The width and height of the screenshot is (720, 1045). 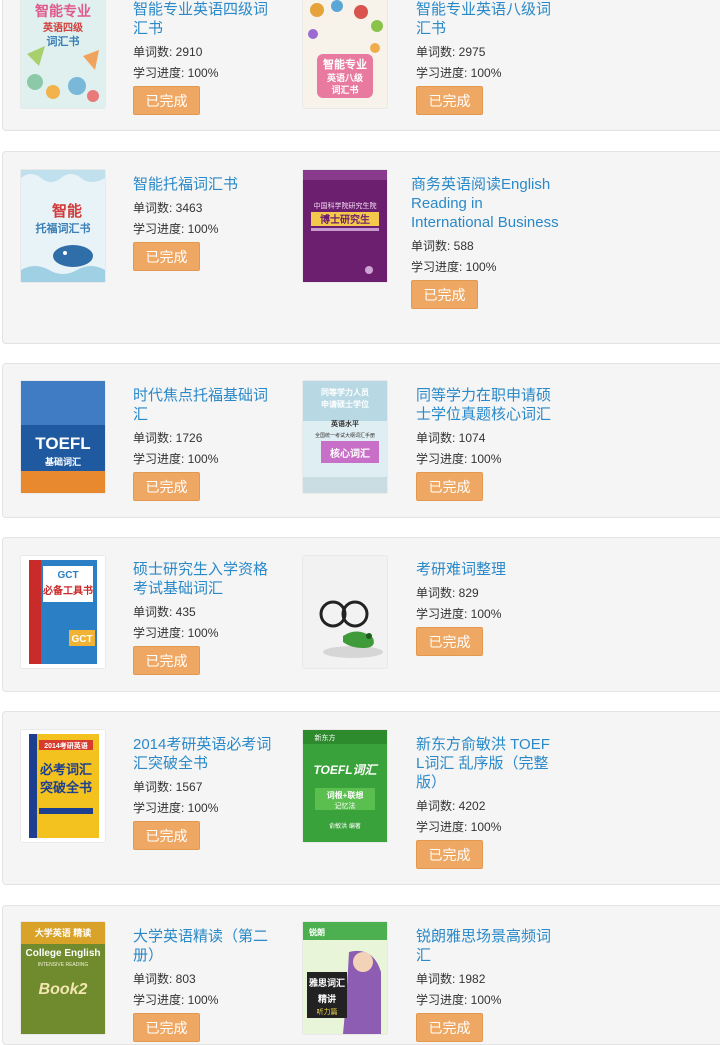 What do you see at coordinates (204, 984) in the screenshot?
I see `book-info: 大学英语精读（第二册） 单词数: 803 学习进度: 100% 已完成` at bounding box center [204, 984].